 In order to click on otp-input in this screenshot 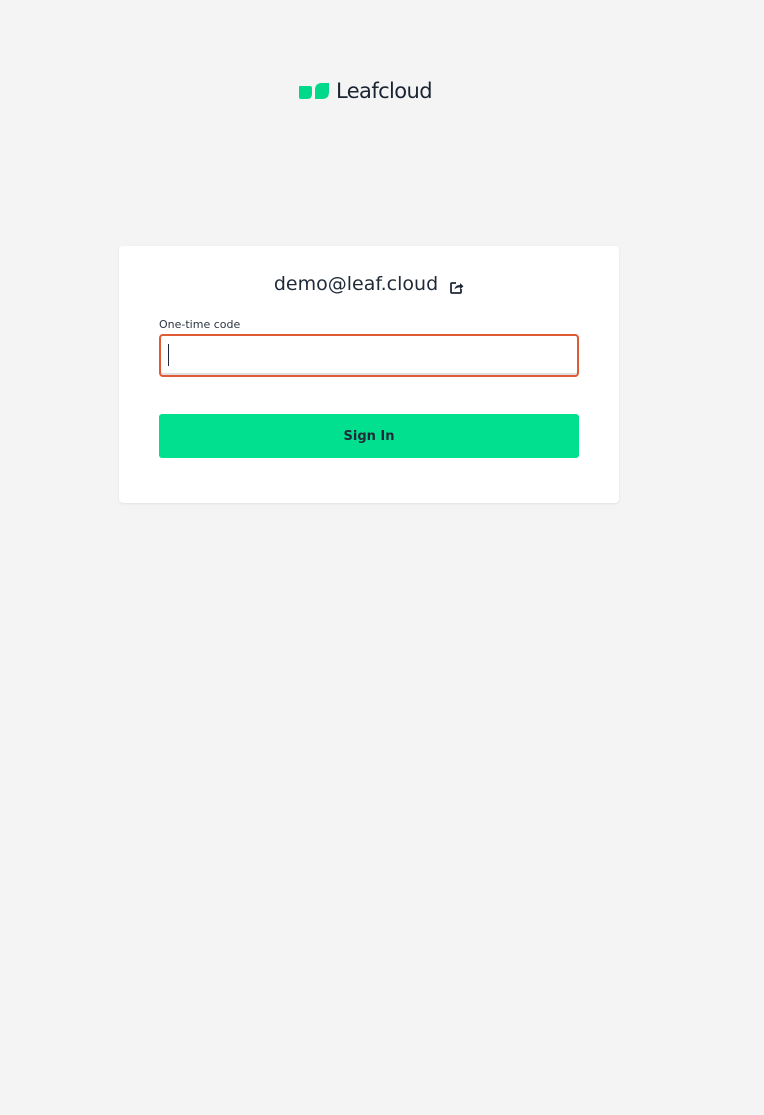, I will do `click(369, 355)`.